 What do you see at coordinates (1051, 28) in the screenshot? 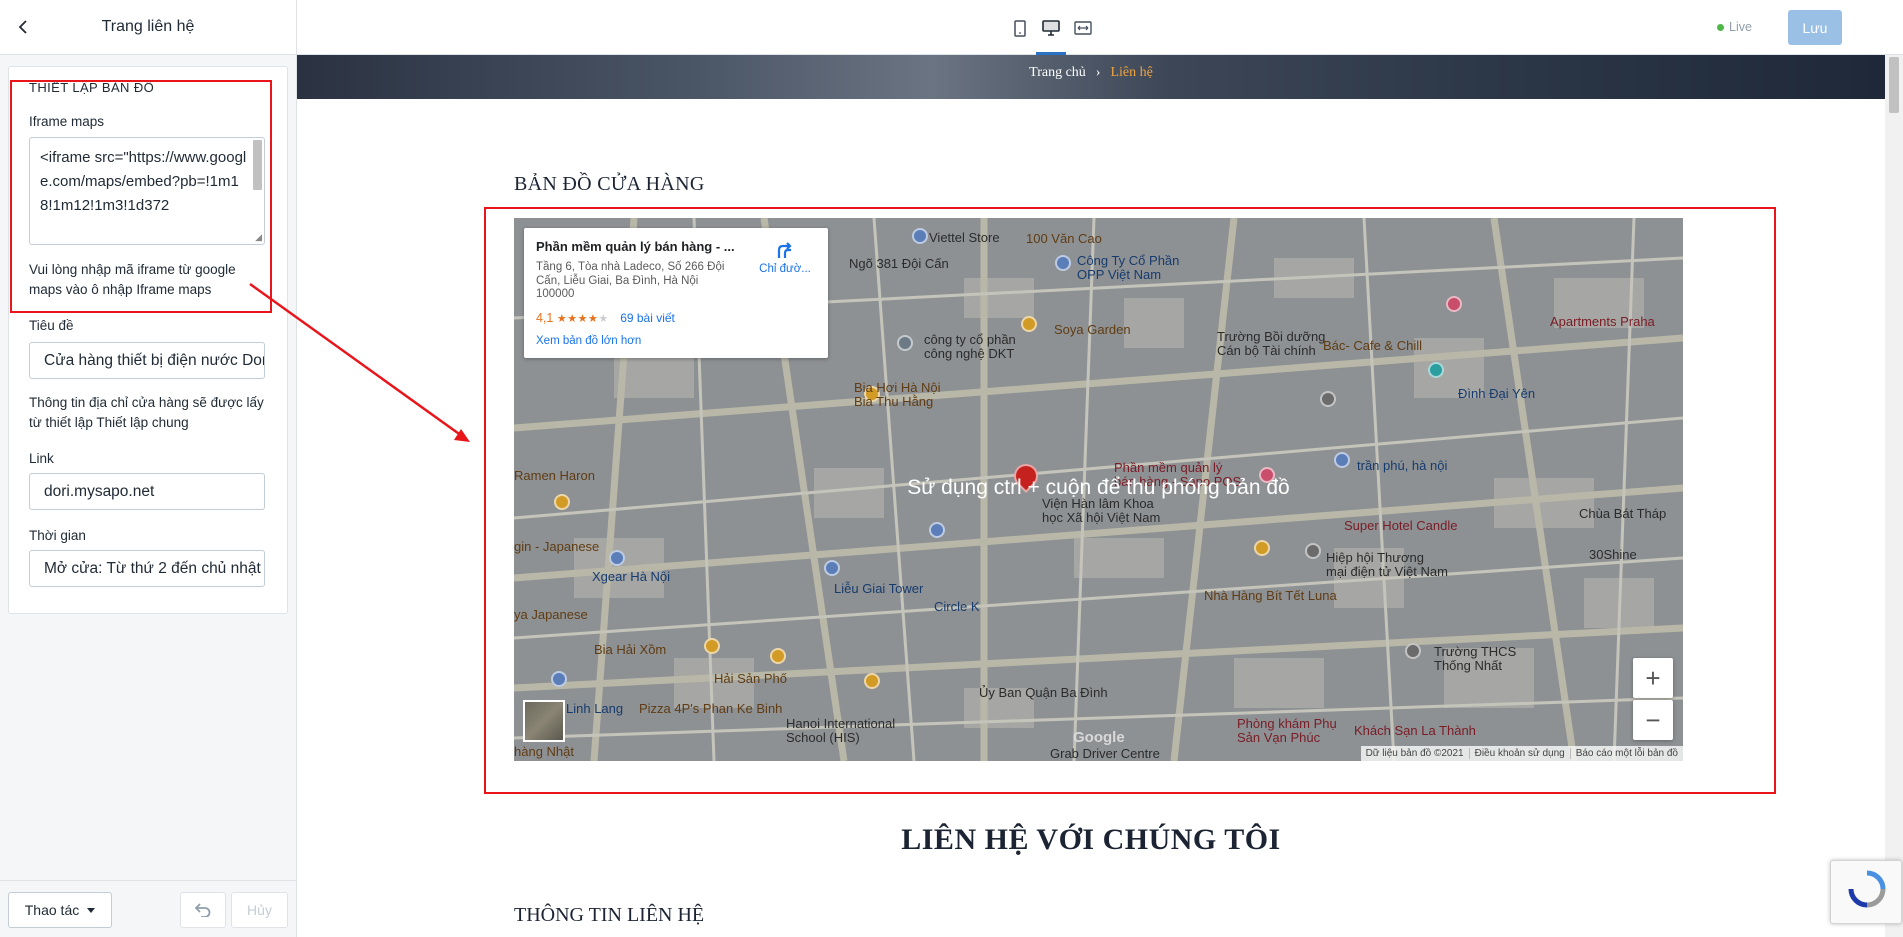
I see `desktop-icon` at bounding box center [1051, 28].